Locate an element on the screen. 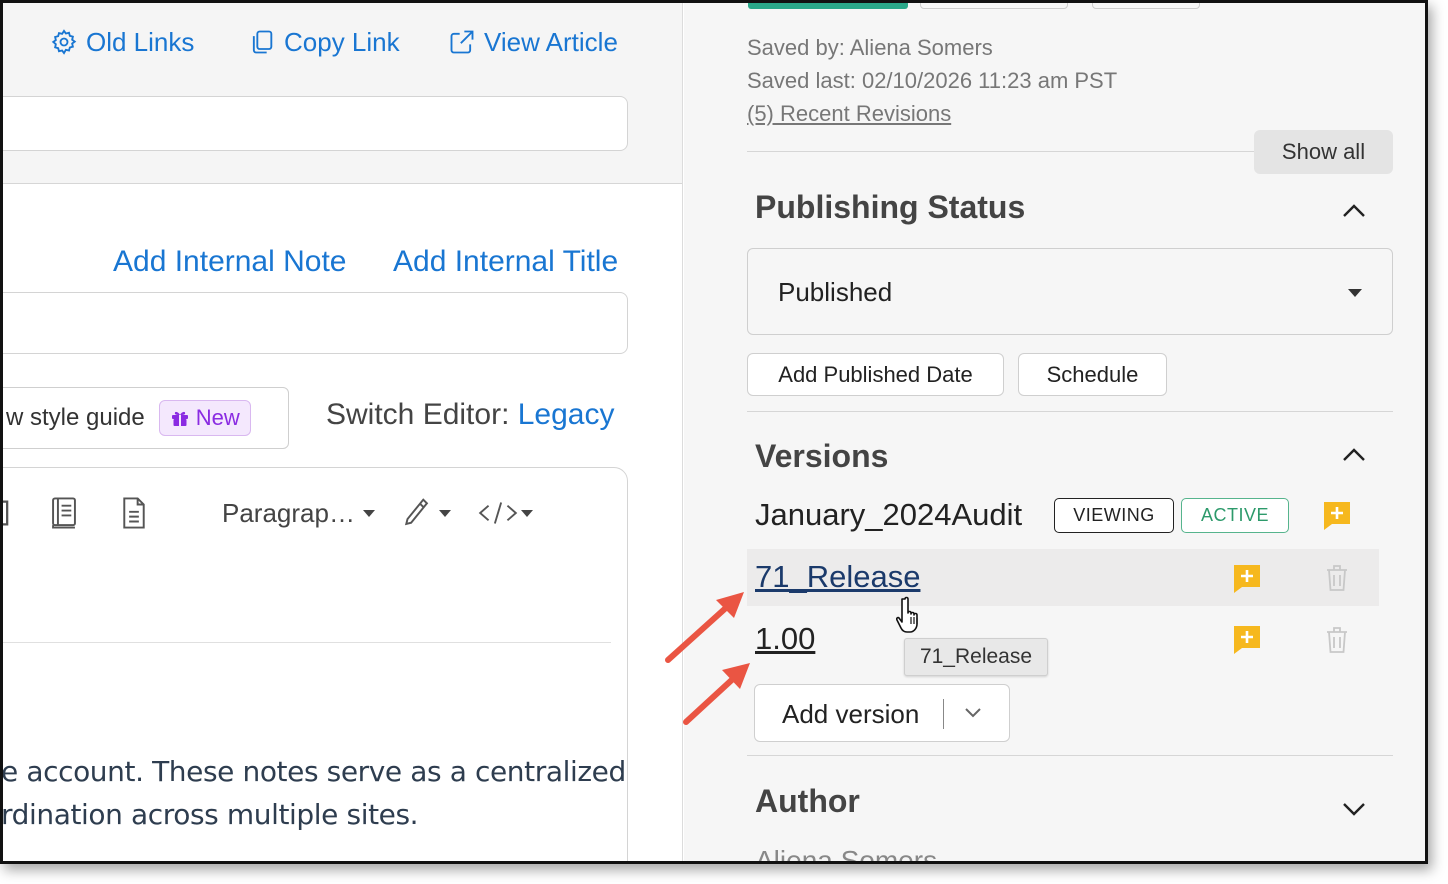 The image size is (1448, 884). add-version-split-button: Add version is located at coordinates (882, 713).